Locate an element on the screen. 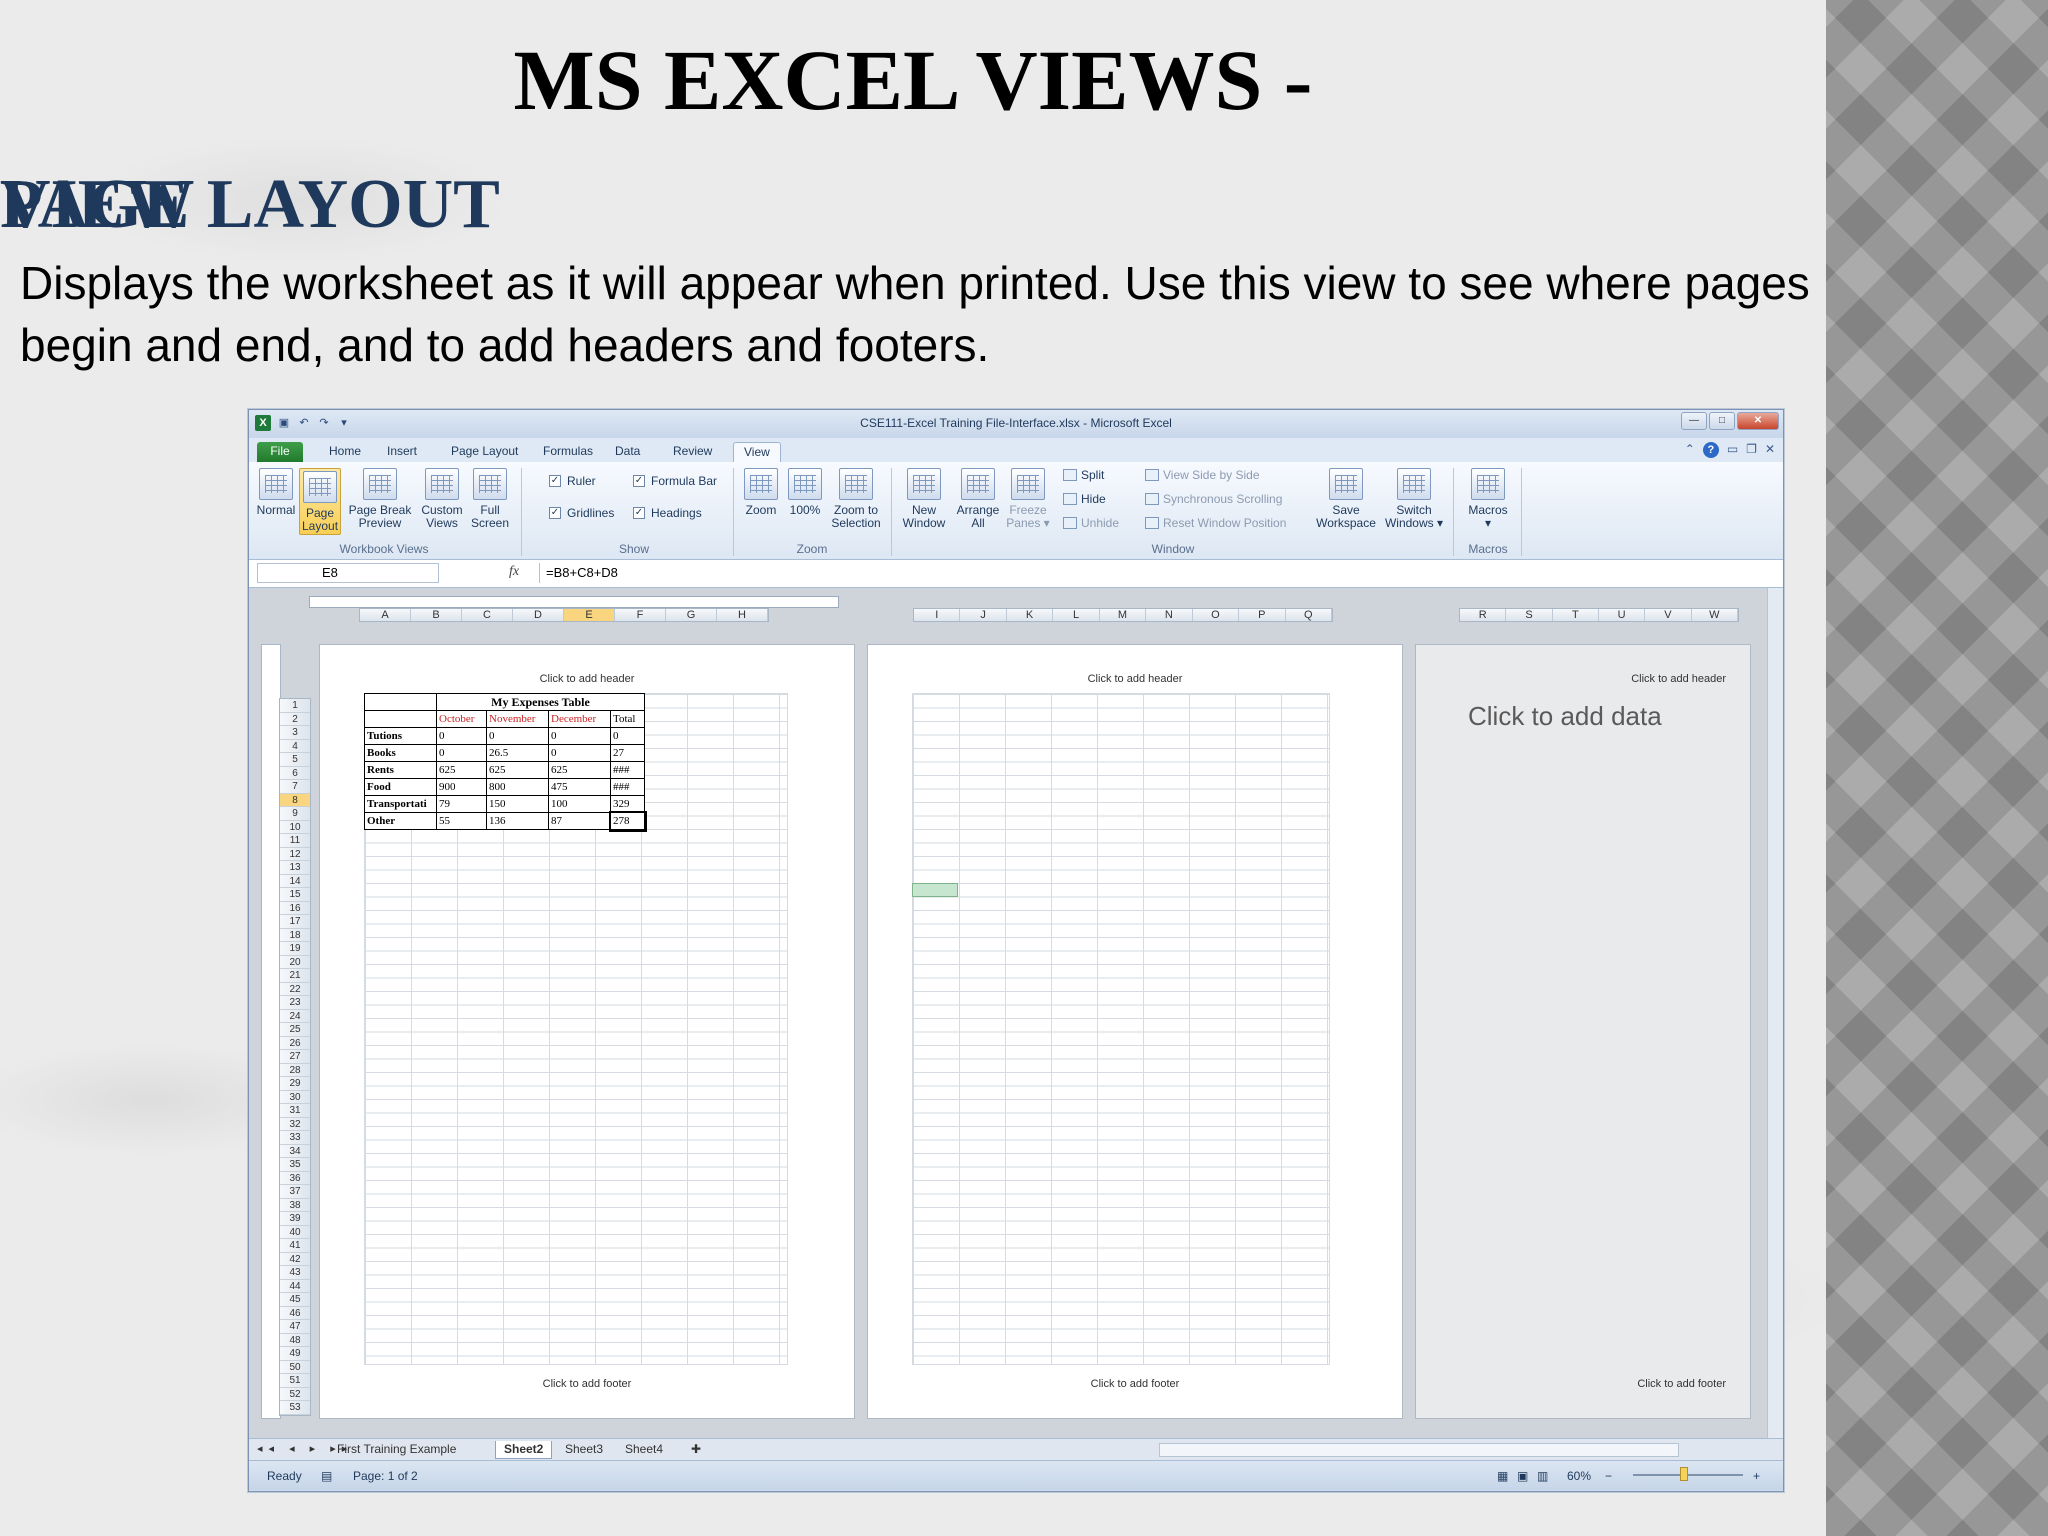 This screenshot has height=1536, width=2048. zoom-slider-handle is located at coordinates (1684, 1474).